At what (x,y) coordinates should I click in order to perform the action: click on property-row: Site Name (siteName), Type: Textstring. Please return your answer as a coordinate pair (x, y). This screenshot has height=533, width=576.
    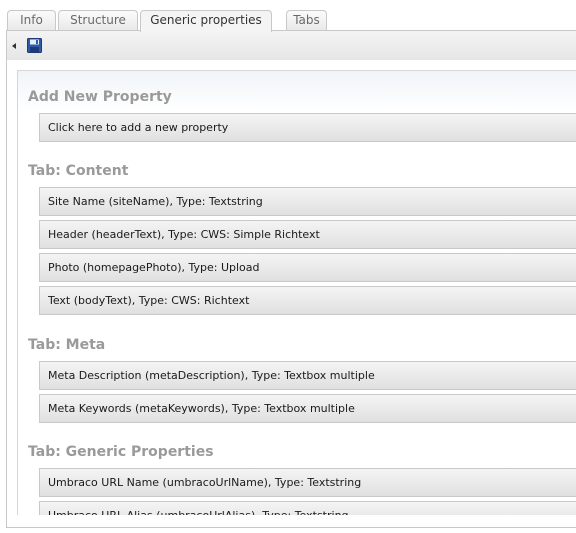
    Looking at the image, I should click on (307, 201).